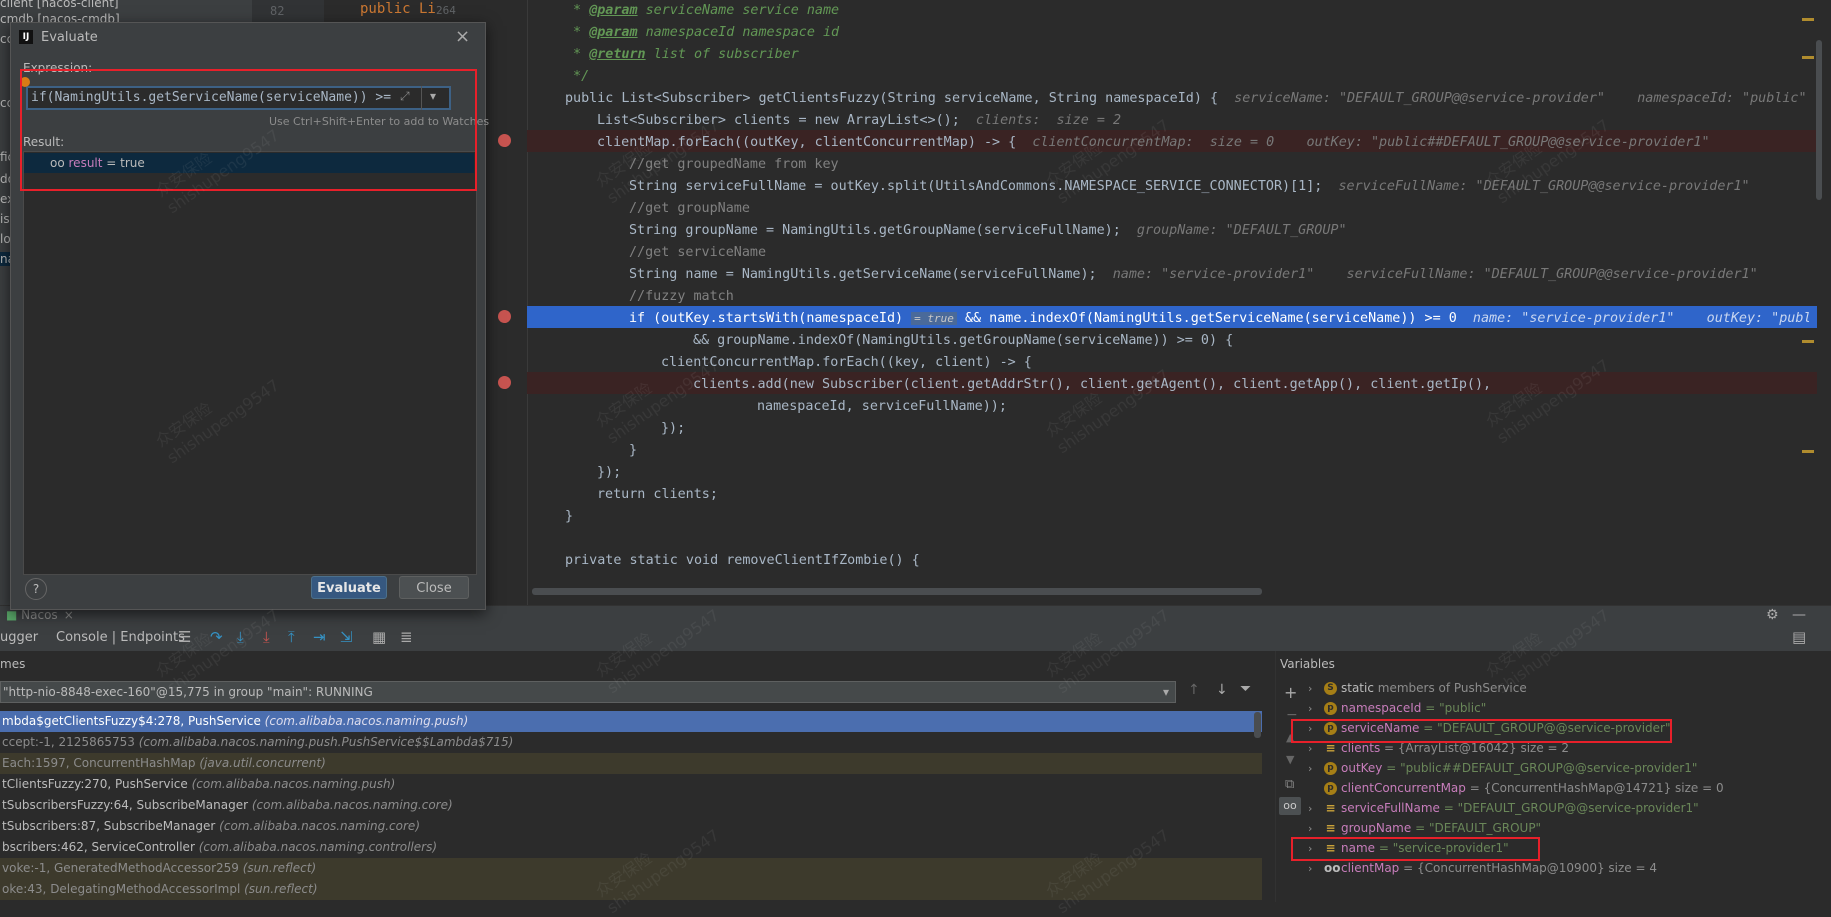  Describe the element at coordinates (702, 10) in the screenshot. I see `code-line: * @param serviceName service name` at that location.